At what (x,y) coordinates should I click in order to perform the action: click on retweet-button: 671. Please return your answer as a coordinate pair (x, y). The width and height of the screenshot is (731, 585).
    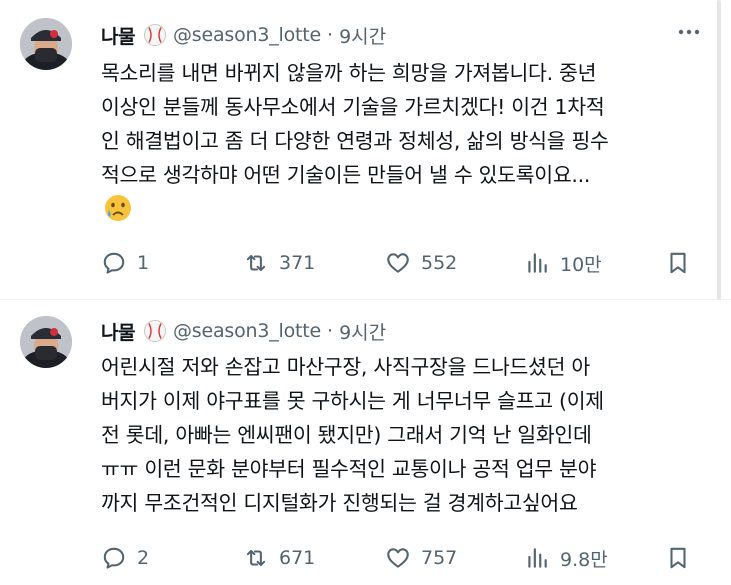
    Looking at the image, I should click on (279, 558).